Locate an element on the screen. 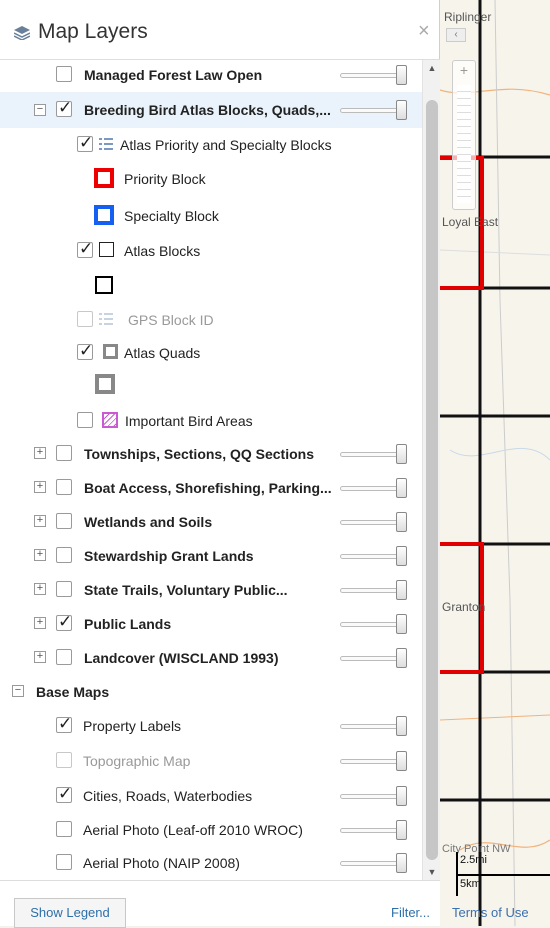 The image size is (550, 928). wetlands-opacity-slider is located at coordinates (374, 522).